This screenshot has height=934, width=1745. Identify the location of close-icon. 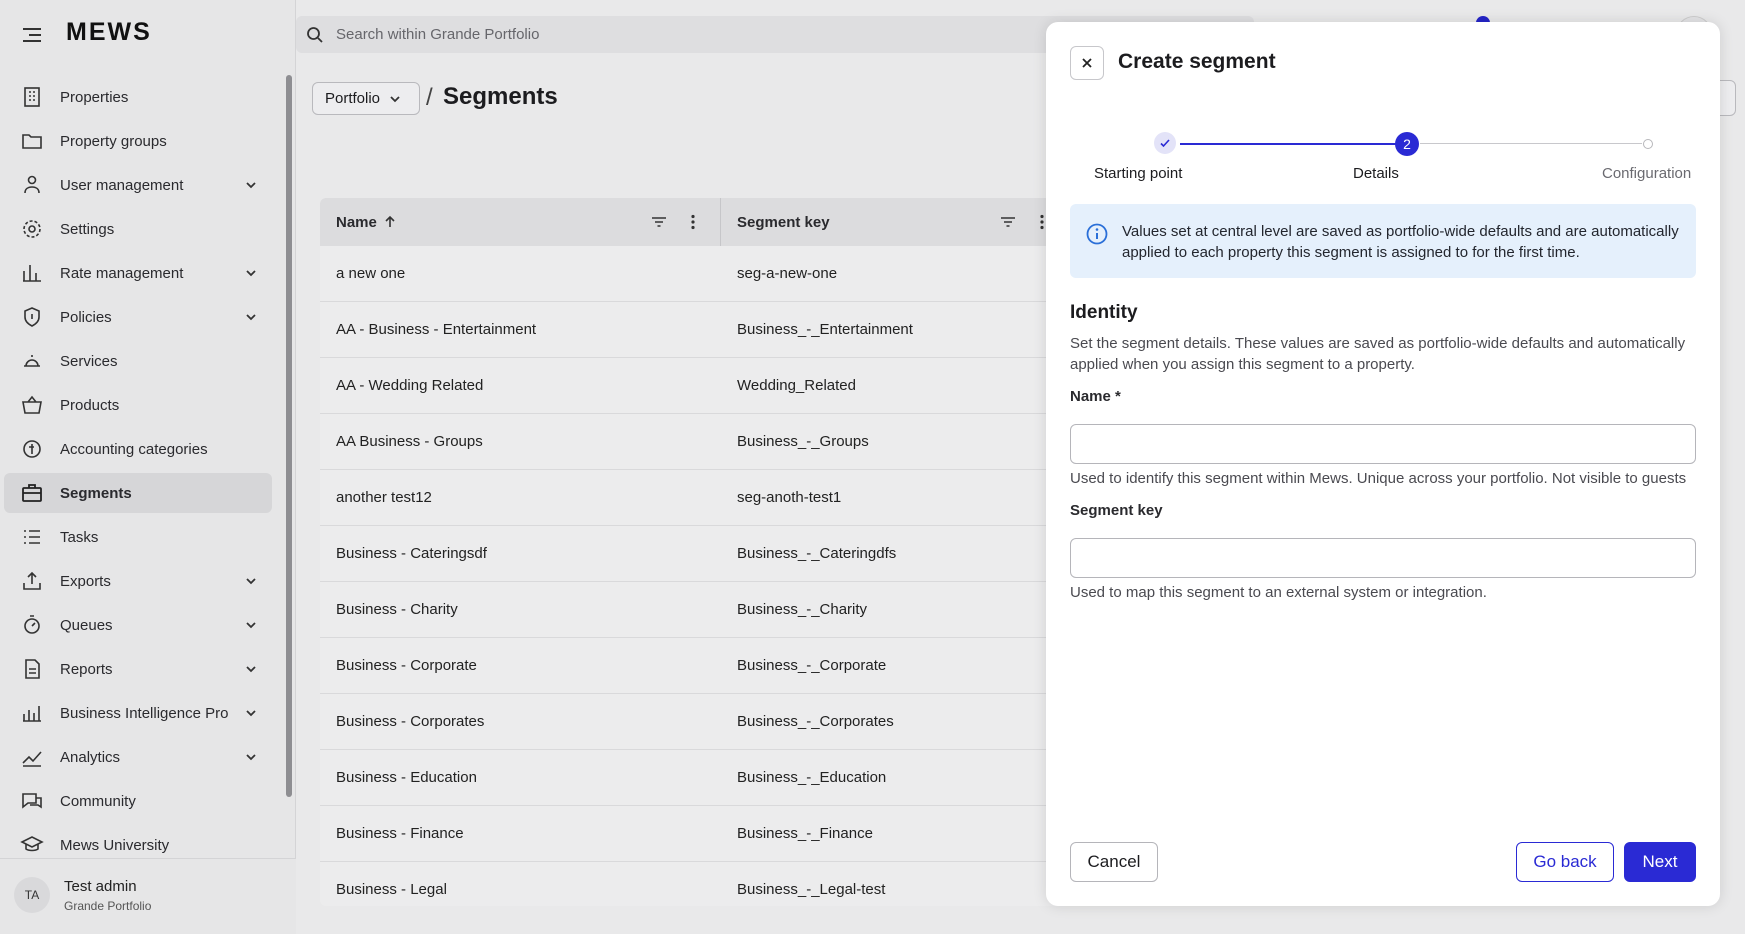
(1087, 63).